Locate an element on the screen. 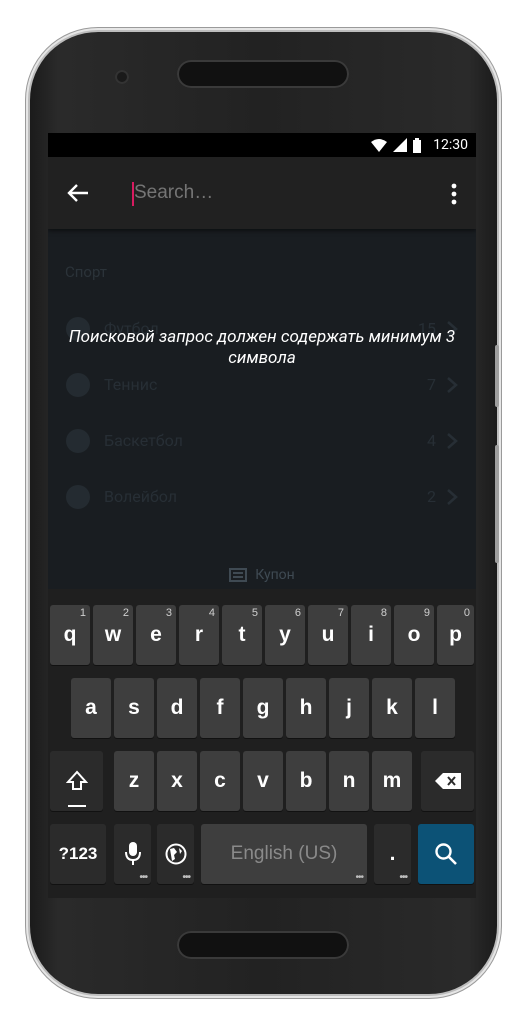 The image size is (528, 1024). space-key: English (US) ••• is located at coordinates (284, 854).